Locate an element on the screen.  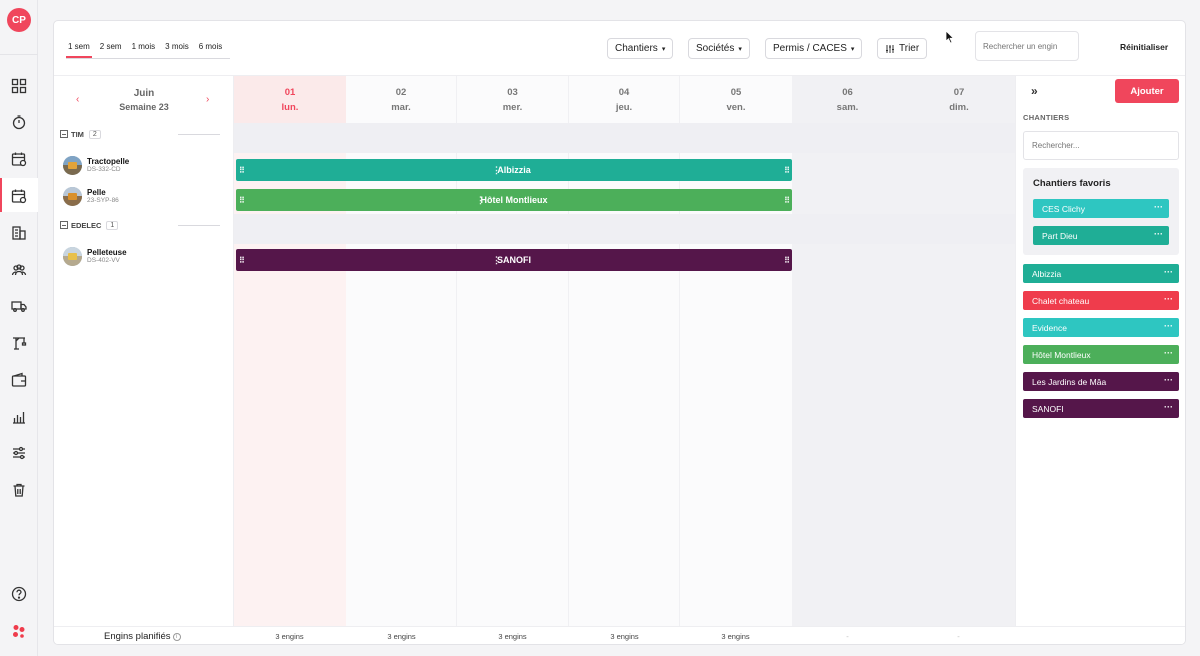
machine-row: Pelle 23-SYP-86 is located at coordinates (91, 196).